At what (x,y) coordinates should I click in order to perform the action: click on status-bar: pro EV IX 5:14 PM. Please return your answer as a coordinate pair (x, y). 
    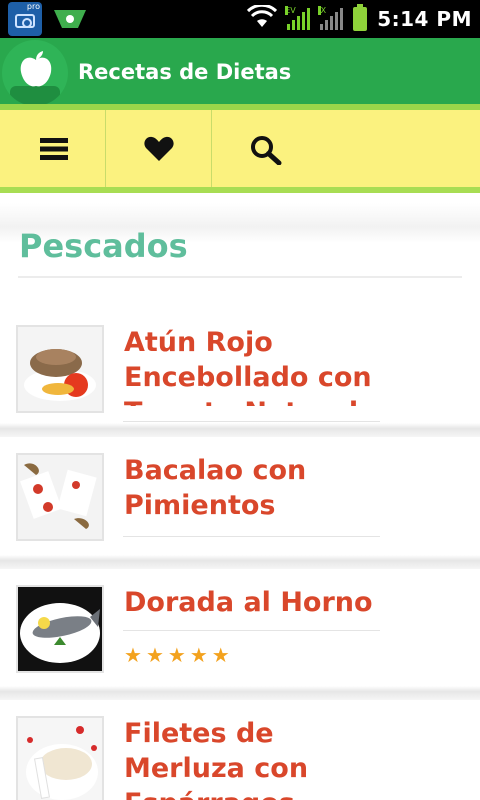
    Looking at the image, I should click on (240, 19).